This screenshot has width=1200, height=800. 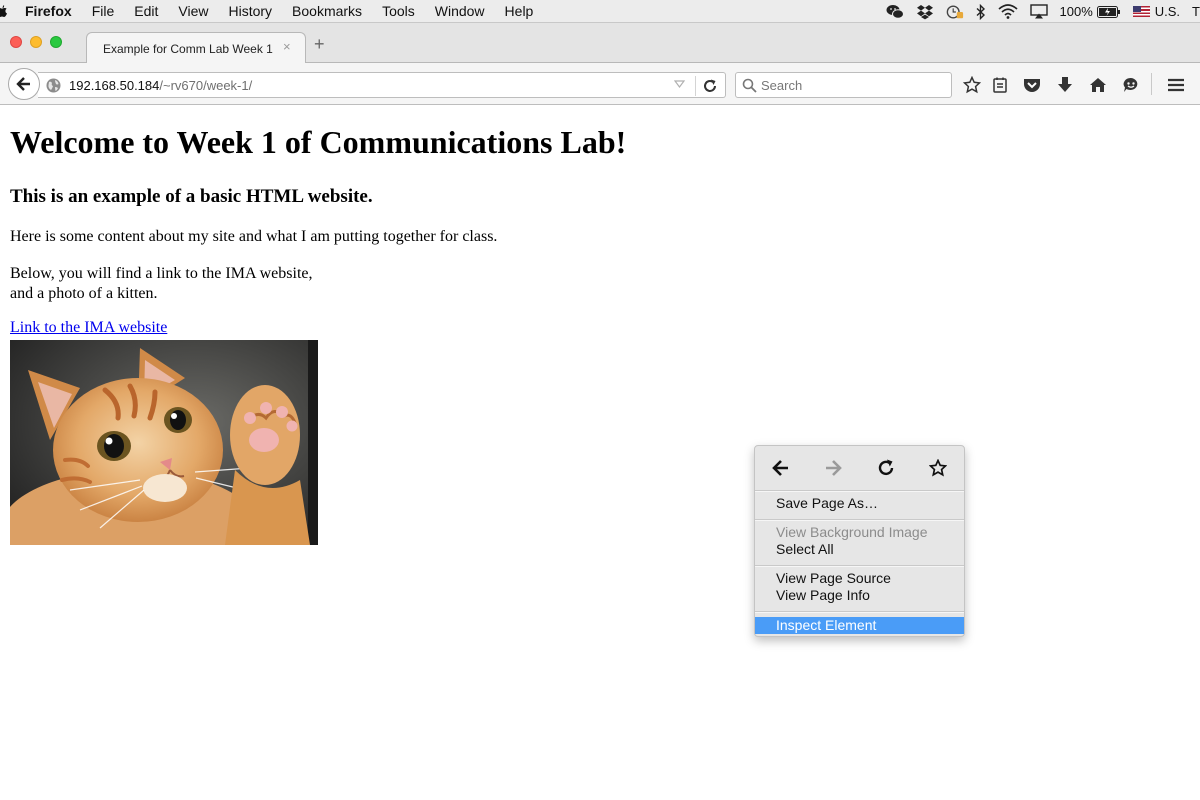 What do you see at coordinates (679, 85) in the screenshot?
I see `url-history-dropdown-icon` at bounding box center [679, 85].